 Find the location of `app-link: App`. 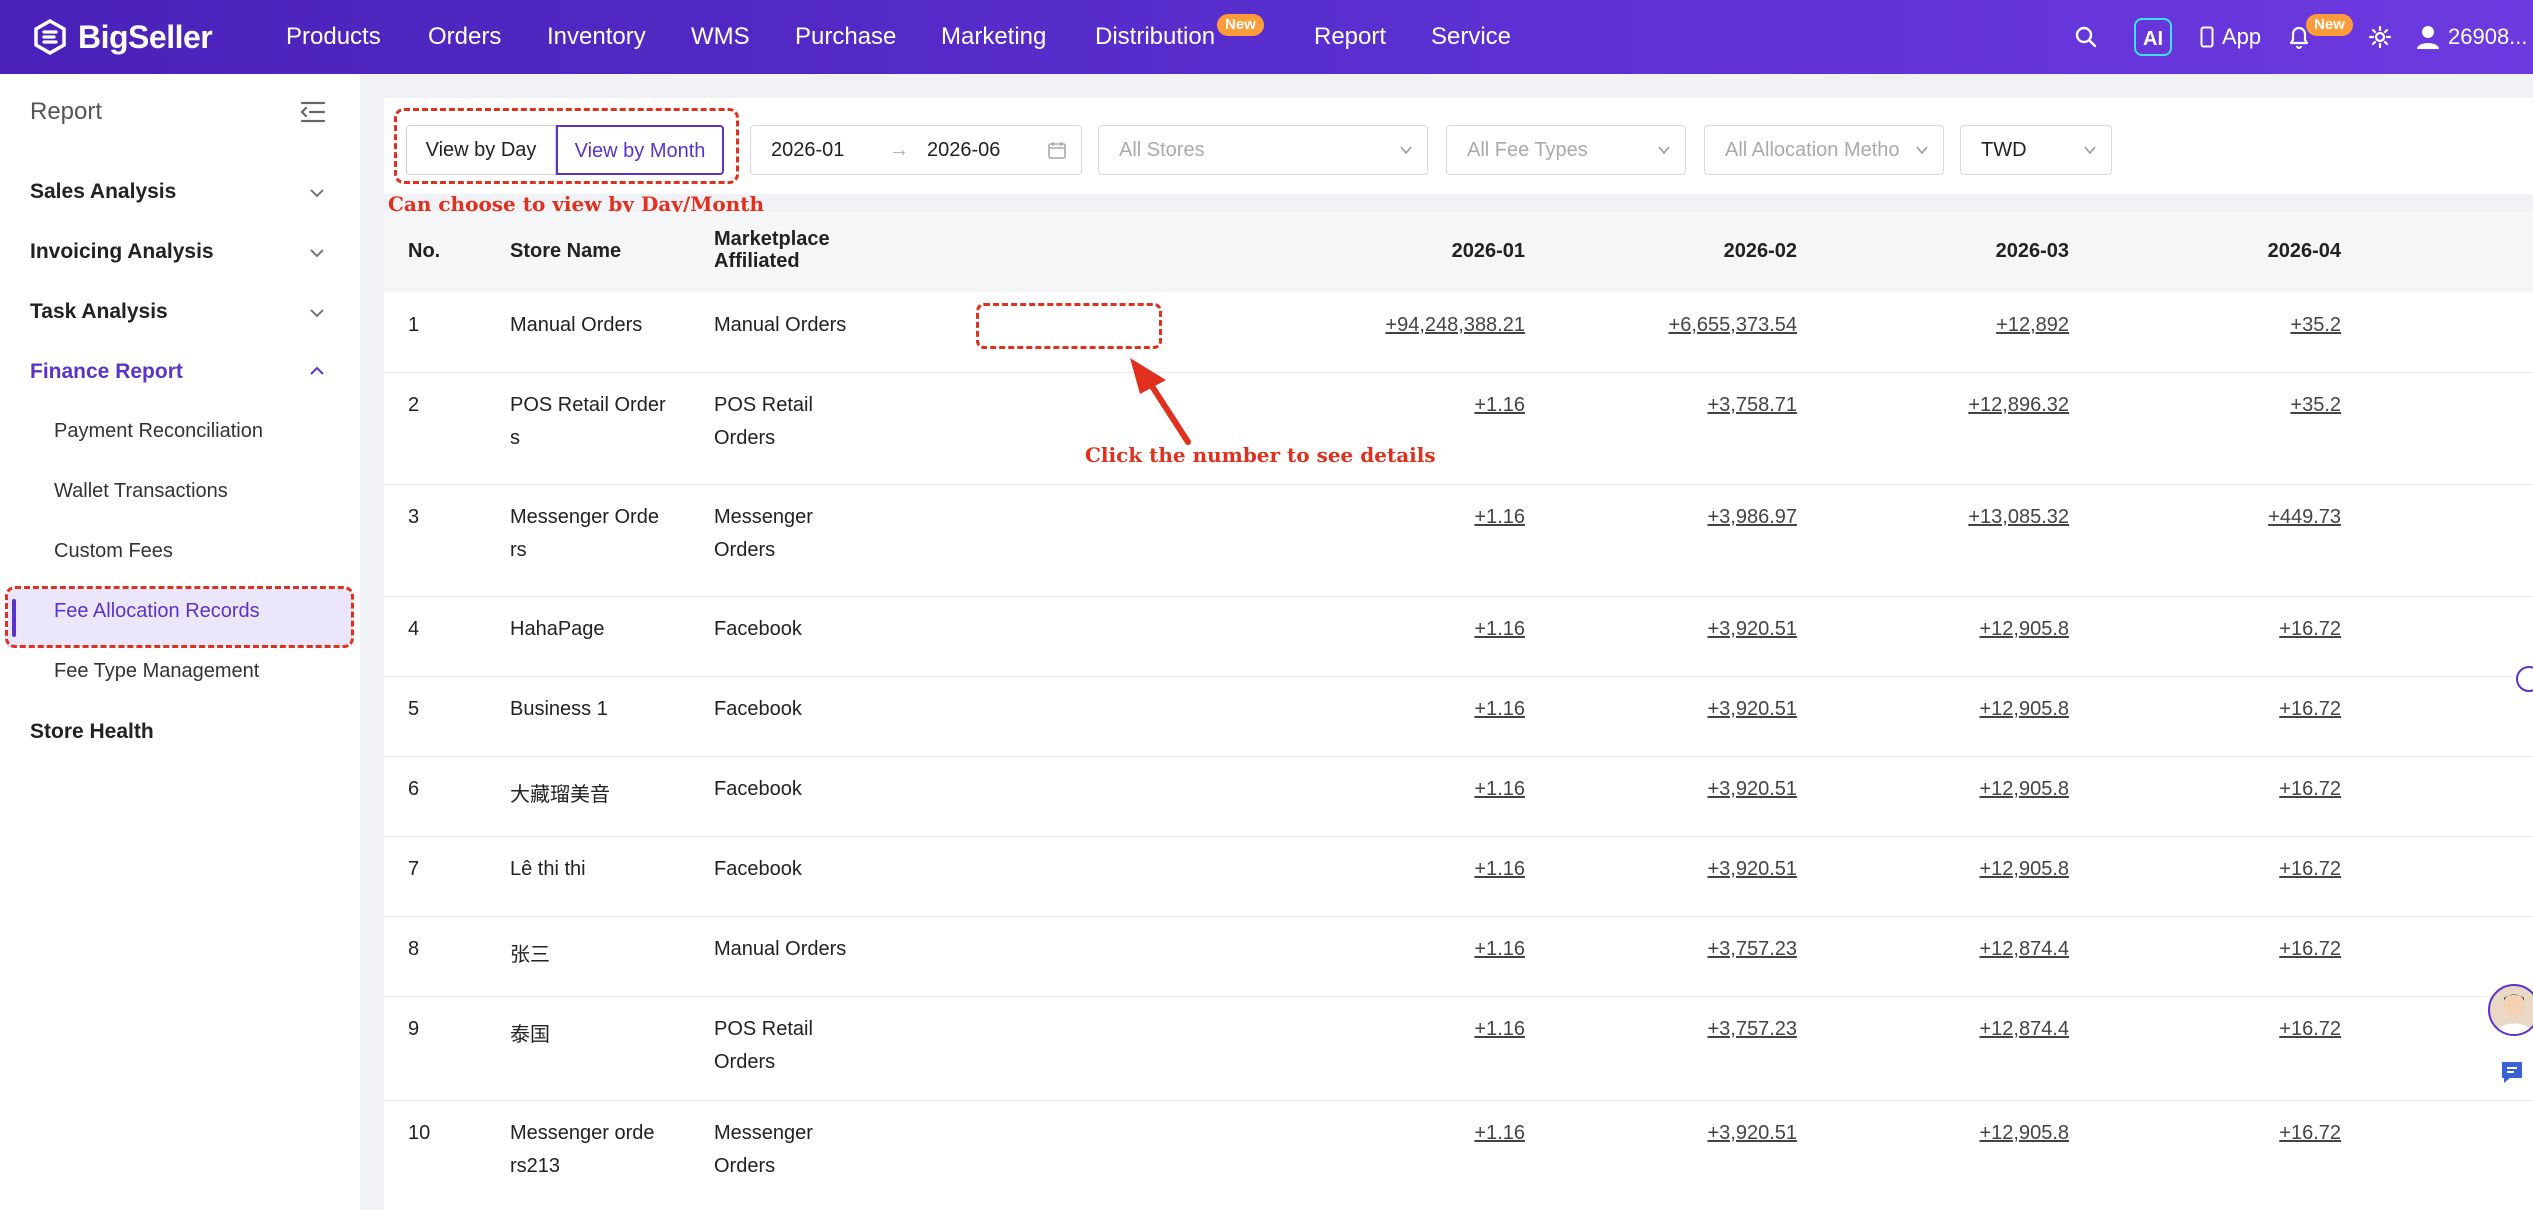

app-link: App is located at coordinates (2241, 37).